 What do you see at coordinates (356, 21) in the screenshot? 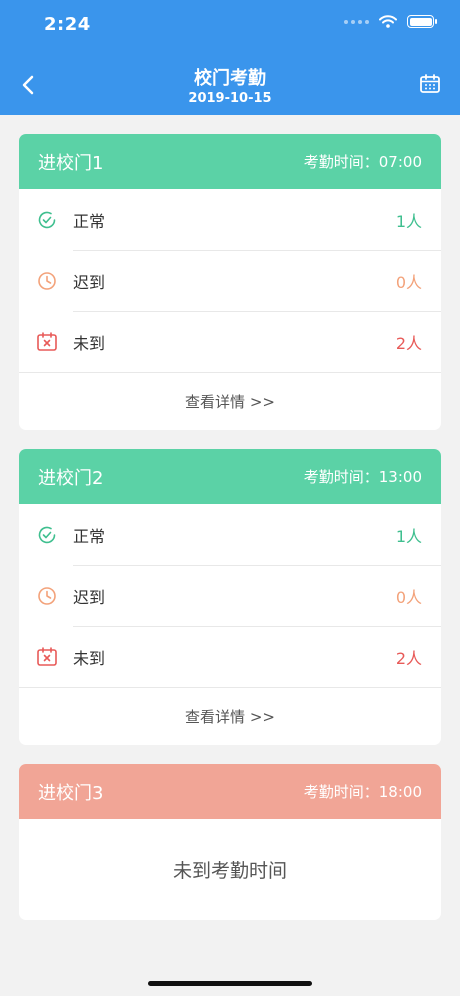
I see `signal-icon` at bounding box center [356, 21].